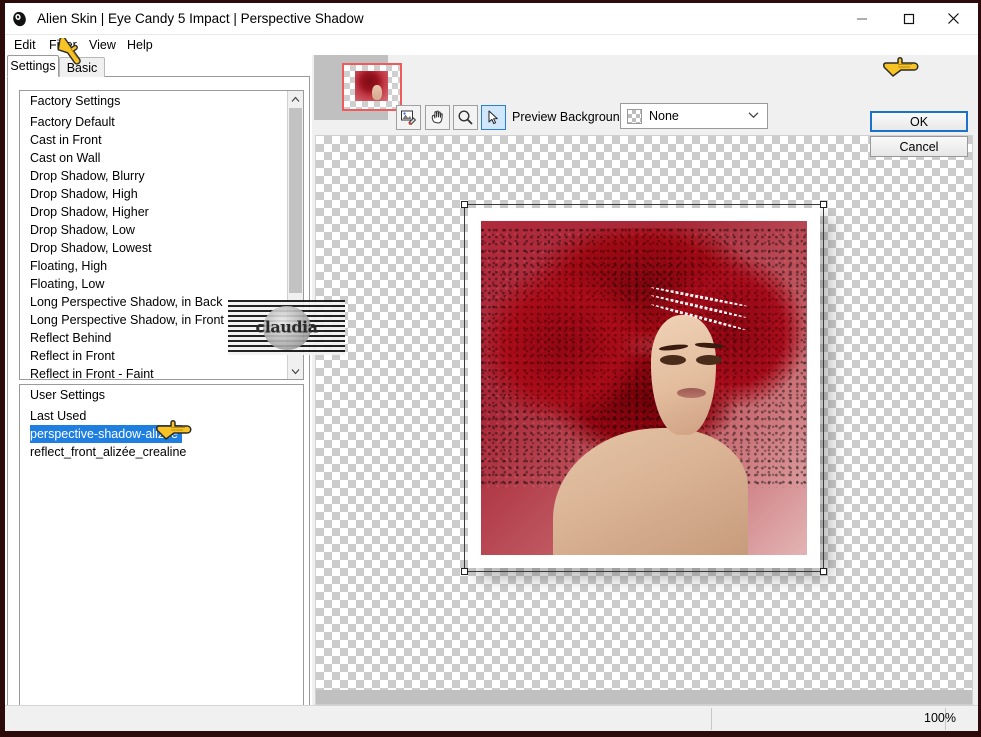  Describe the element at coordinates (683, 374) in the screenshot. I see `face-region` at that location.